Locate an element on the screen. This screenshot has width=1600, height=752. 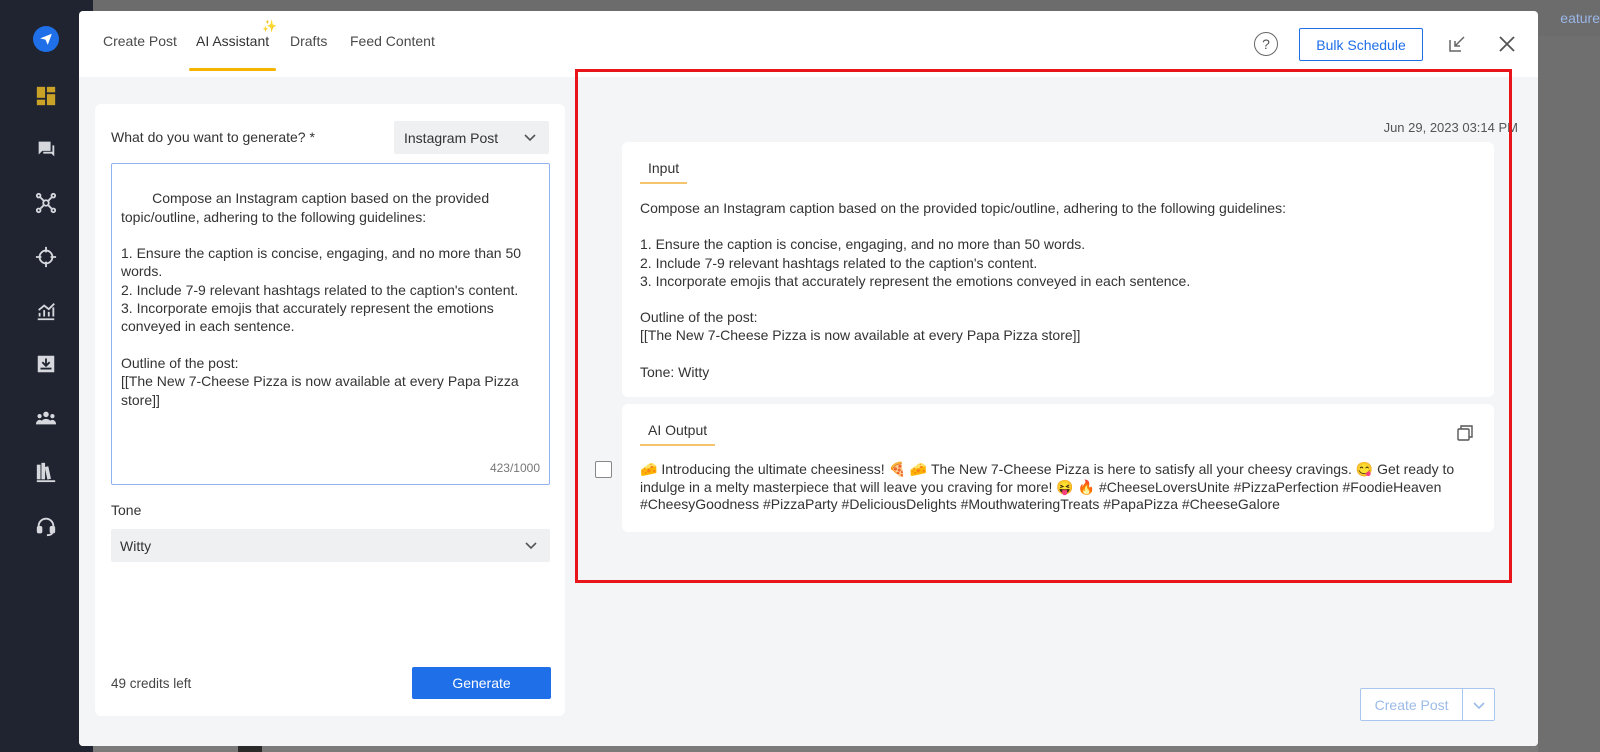
tone-value: Witty is located at coordinates (136, 545).